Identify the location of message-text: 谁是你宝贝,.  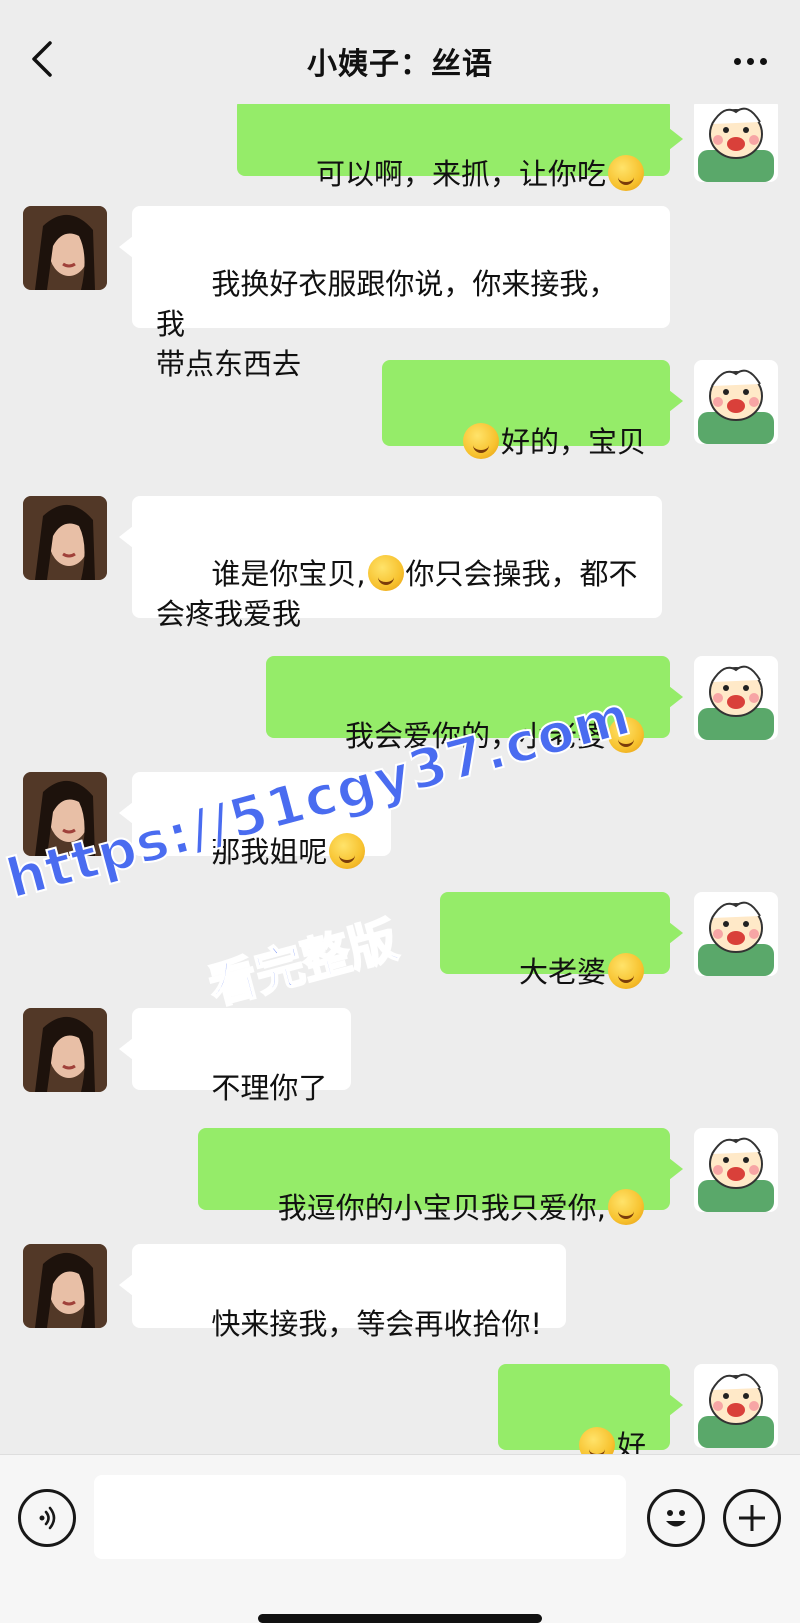
(288, 574).